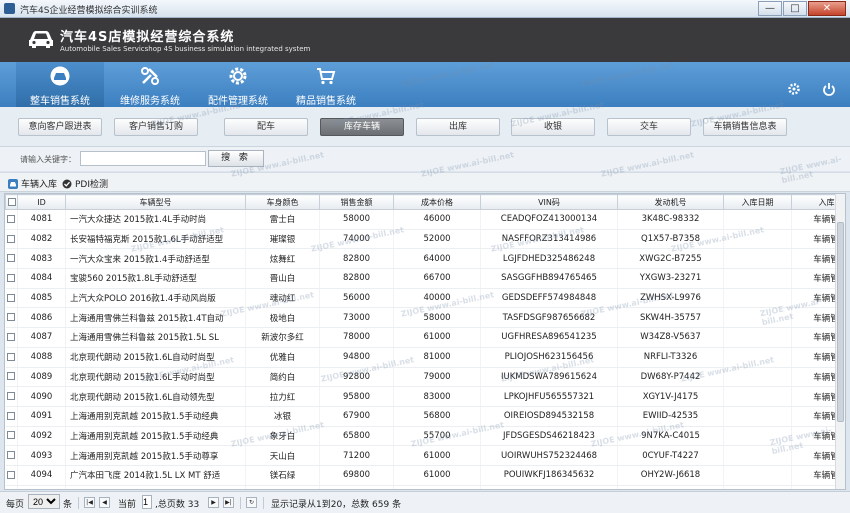 This screenshot has height=513, width=850. What do you see at coordinates (282, 202) in the screenshot?
I see `column-header: 车身颜色` at bounding box center [282, 202].